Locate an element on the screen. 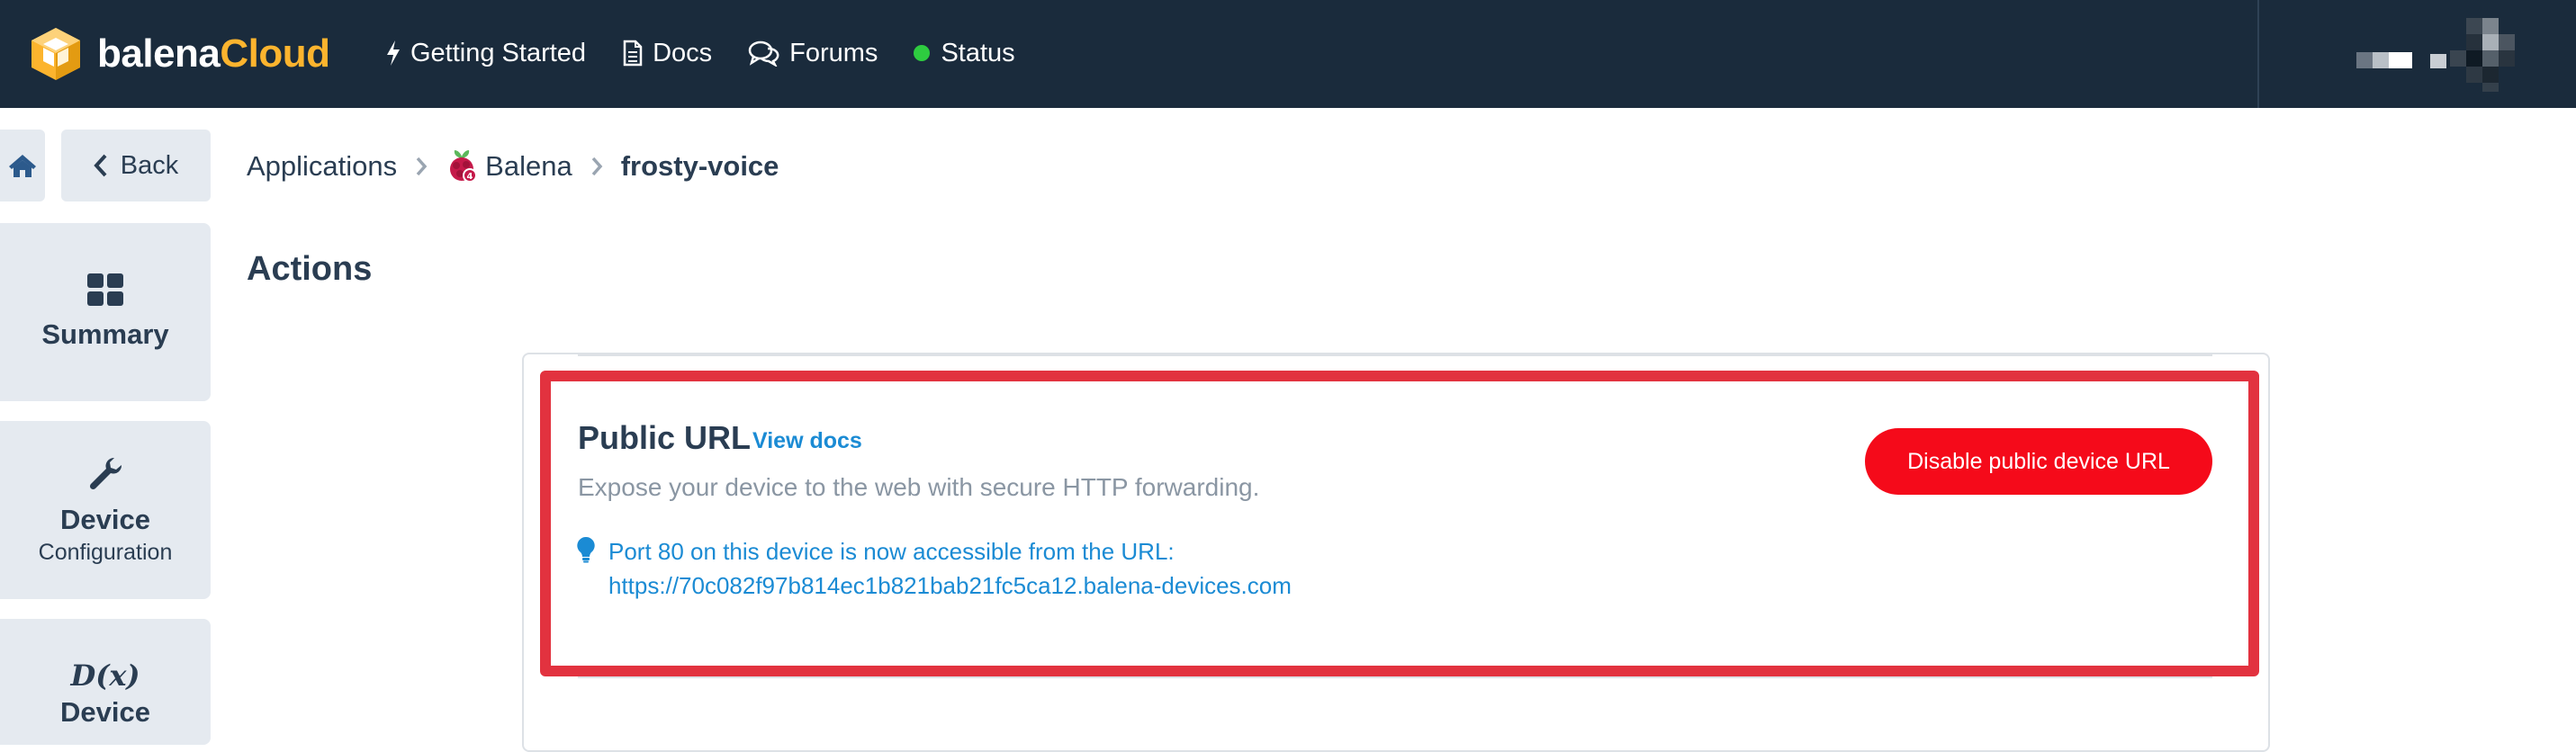 This screenshot has width=2576, height=752. home-button is located at coordinates (22, 165).